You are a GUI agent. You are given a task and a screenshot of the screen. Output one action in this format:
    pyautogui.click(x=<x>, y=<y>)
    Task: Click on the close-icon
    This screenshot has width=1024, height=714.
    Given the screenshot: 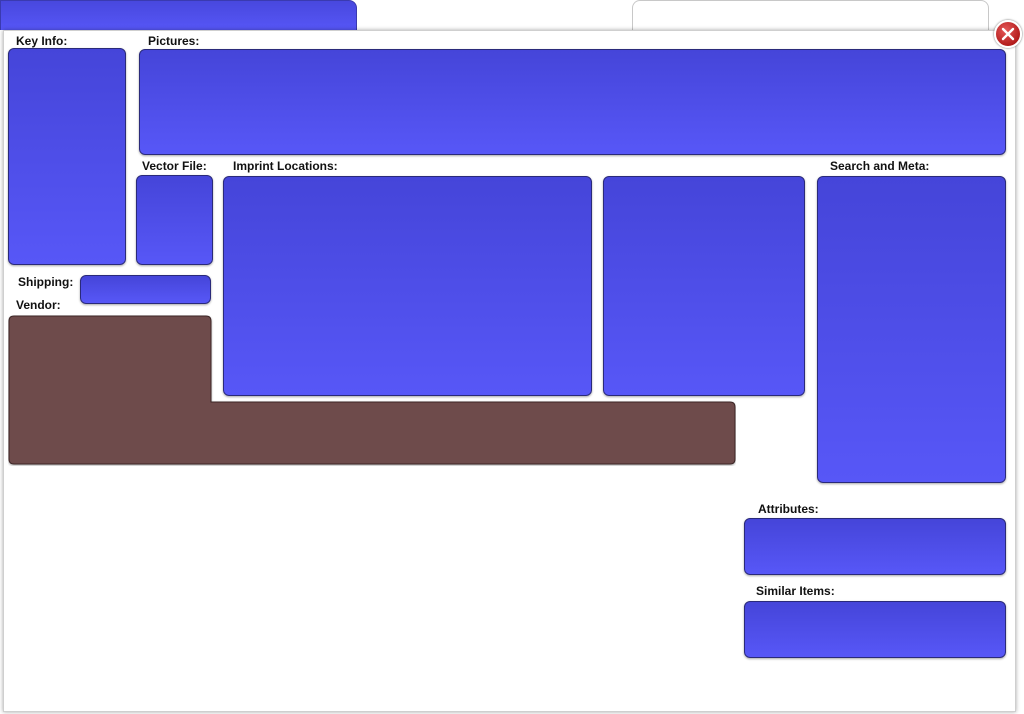 What is the action you would take?
    pyautogui.click(x=1008, y=34)
    